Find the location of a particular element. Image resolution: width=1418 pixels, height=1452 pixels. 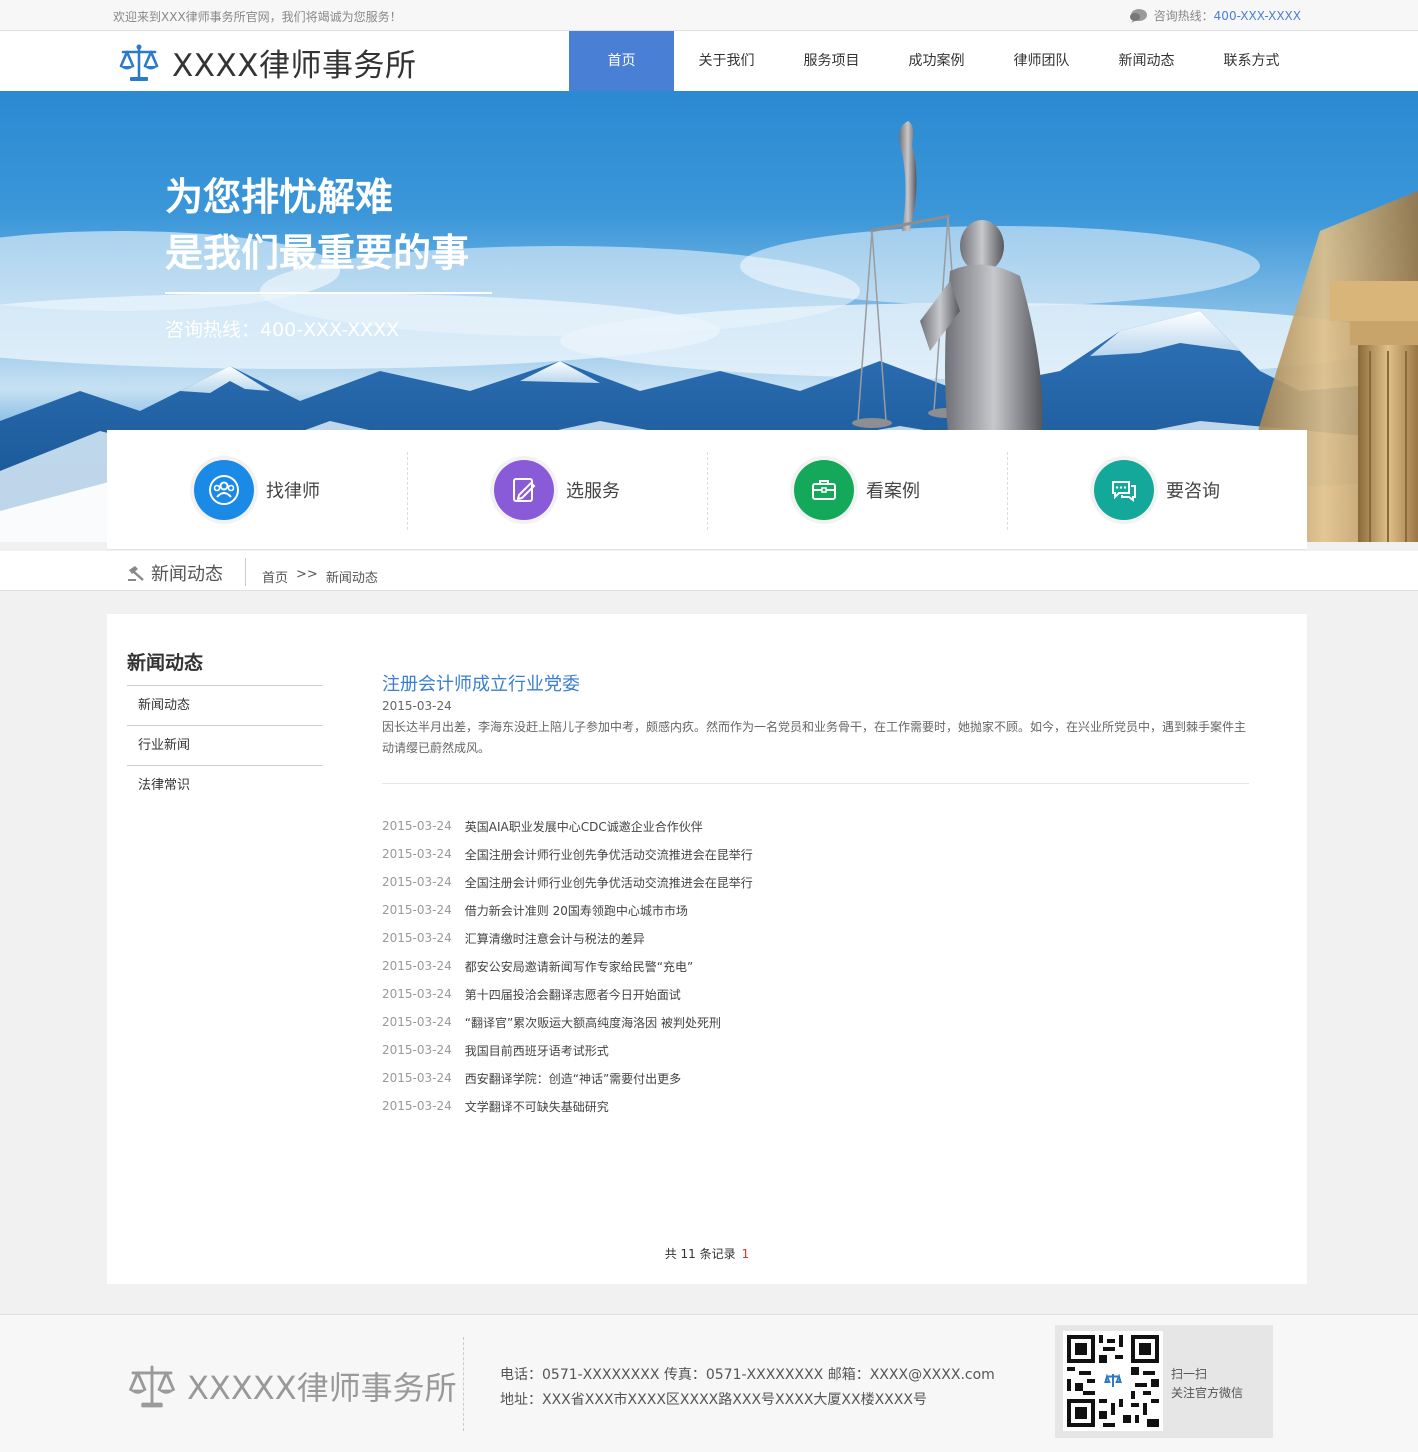

banner-headline: 为您排忧解难 是我们最重要的事 is located at coordinates (317, 225).